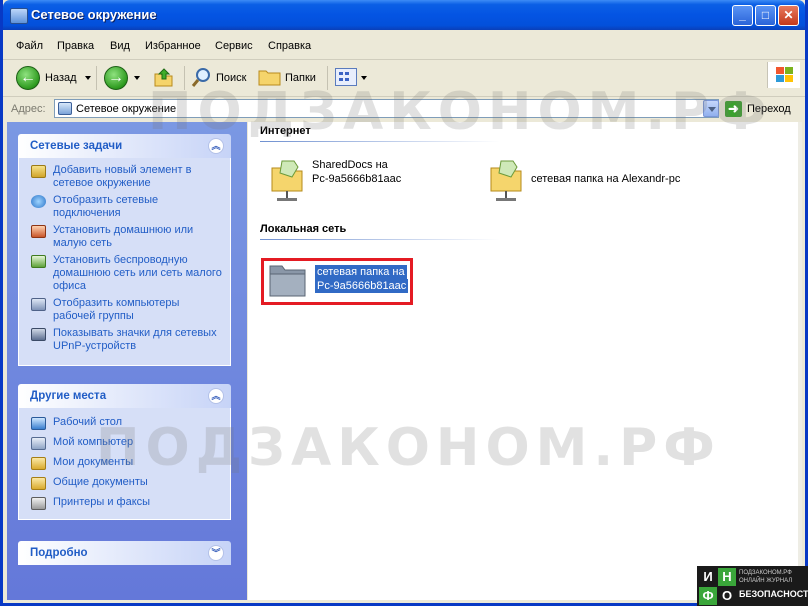 Image resolution: width=808 pixels, height=606 pixels. What do you see at coordinates (404, 78) in the screenshot?
I see `toolbar: ← Назад → Поиск Папки` at bounding box center [404, 78].